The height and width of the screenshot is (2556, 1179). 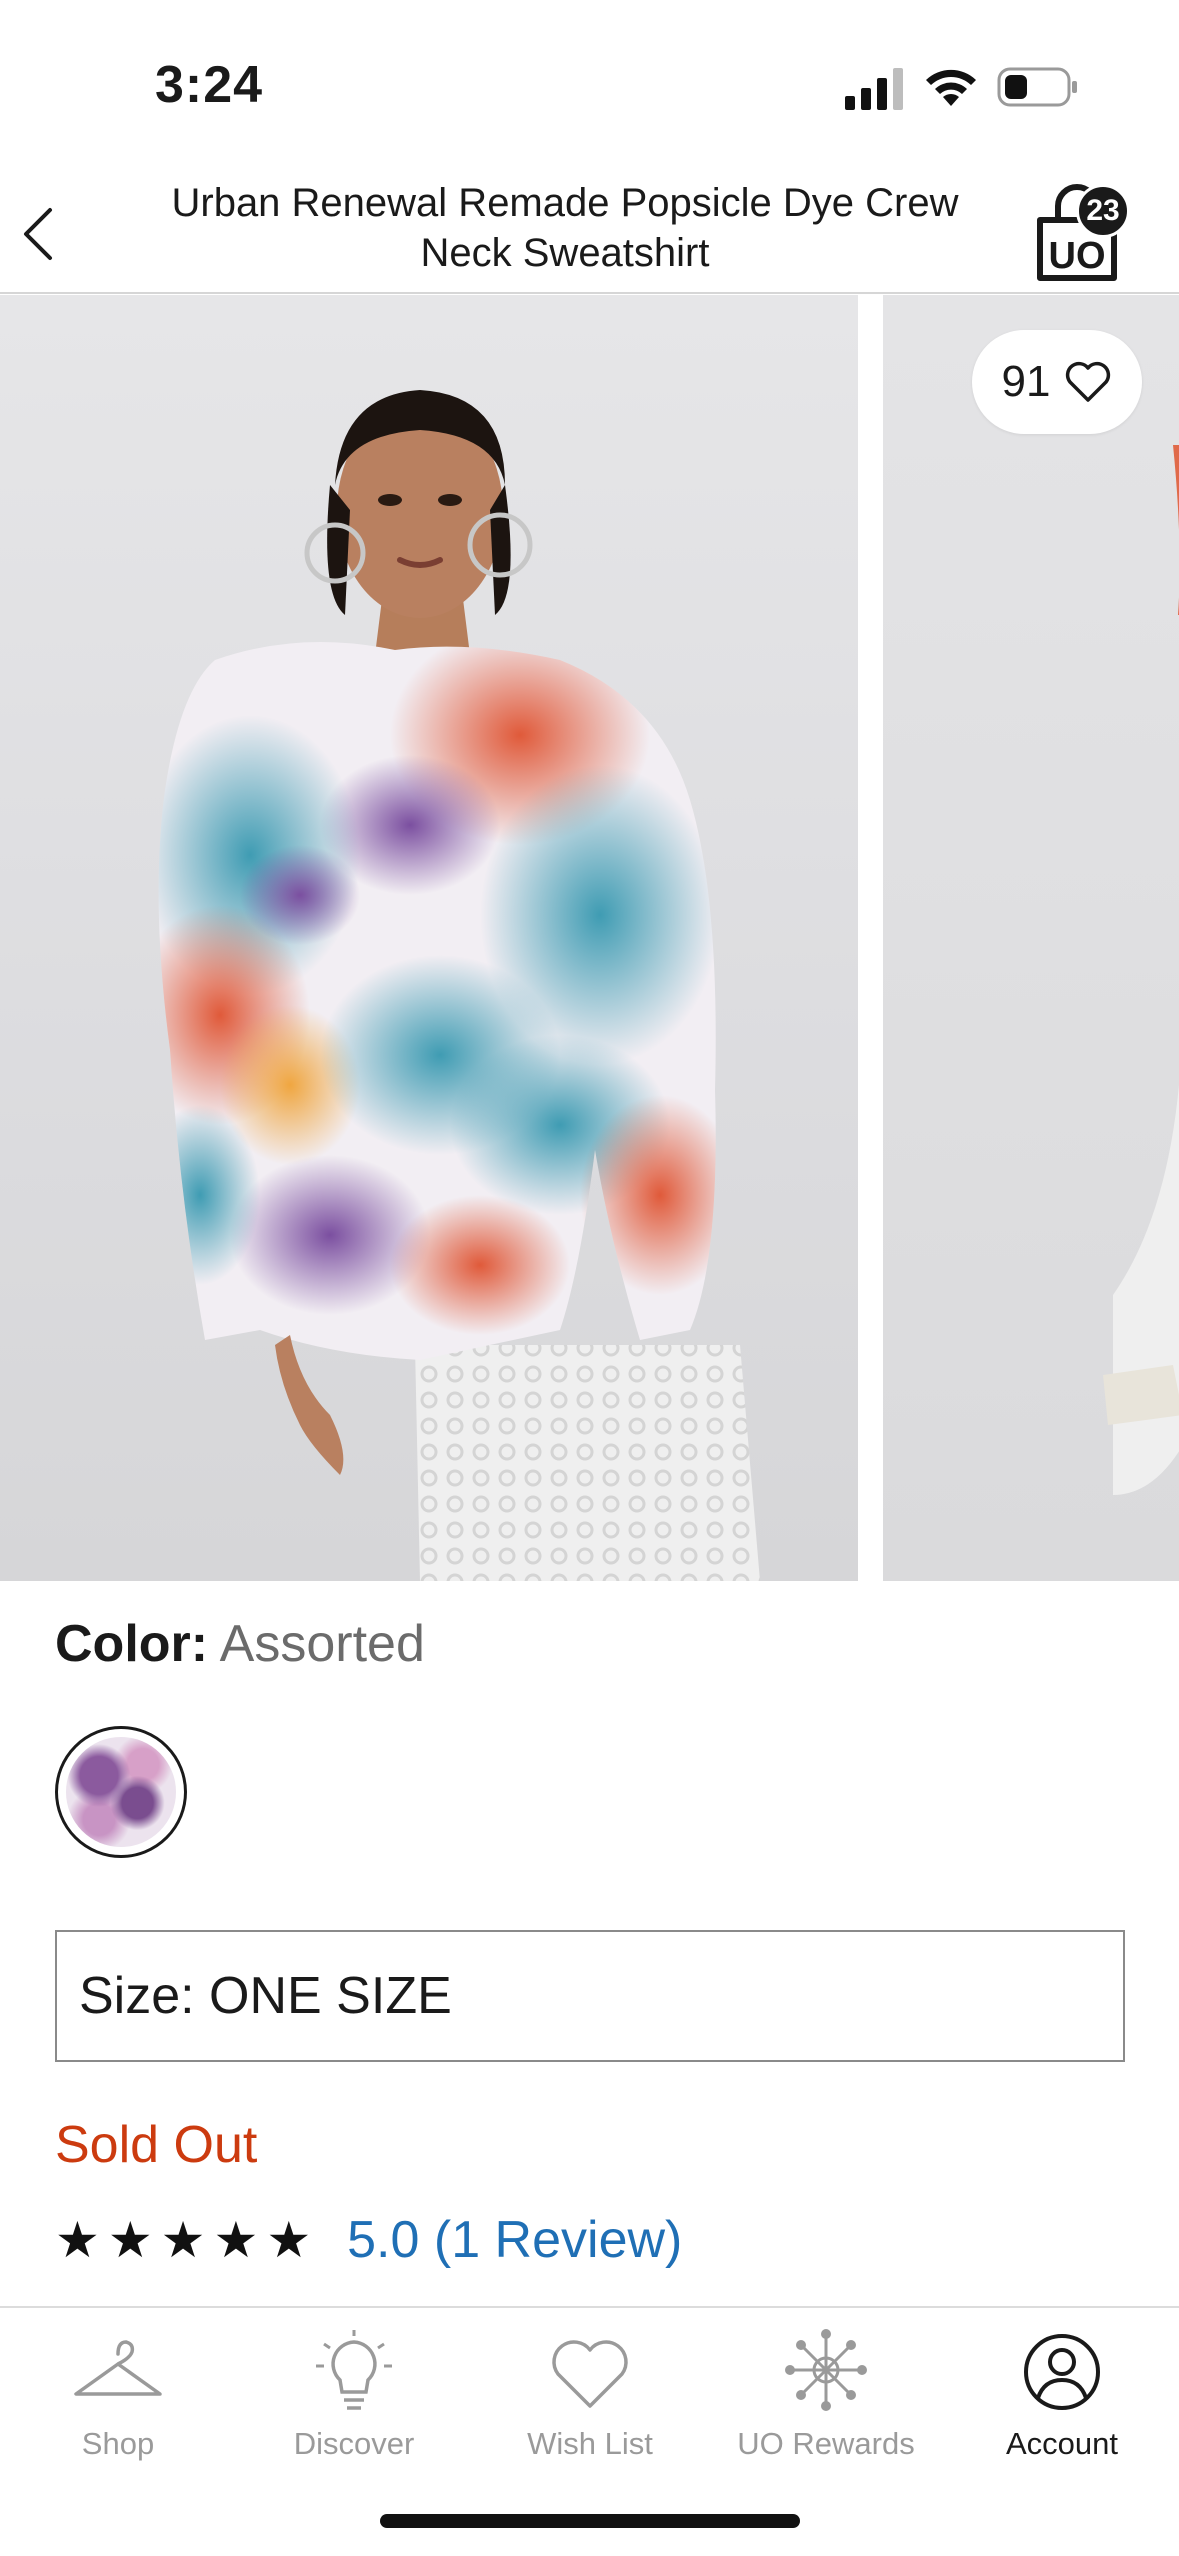 What do you see at coordinates (1037, 87) in the screenshot?
I see `battery-icon` at bounding box center [1037, 87].